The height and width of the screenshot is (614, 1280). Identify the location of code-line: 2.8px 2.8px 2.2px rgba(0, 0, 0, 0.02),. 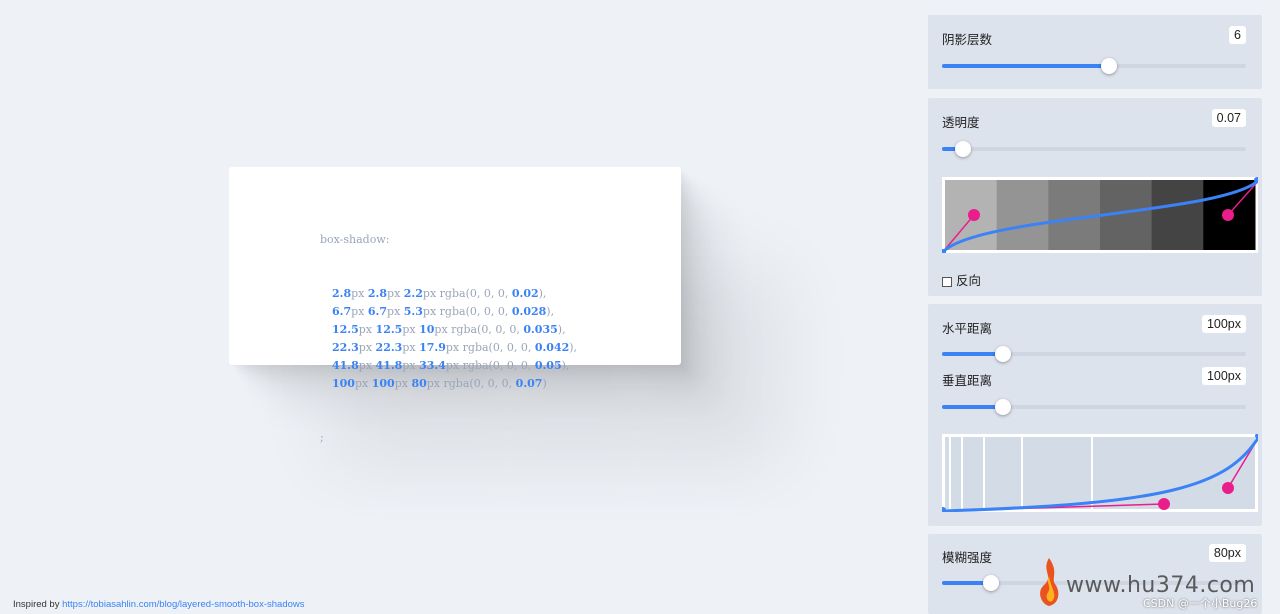
(448, 294).